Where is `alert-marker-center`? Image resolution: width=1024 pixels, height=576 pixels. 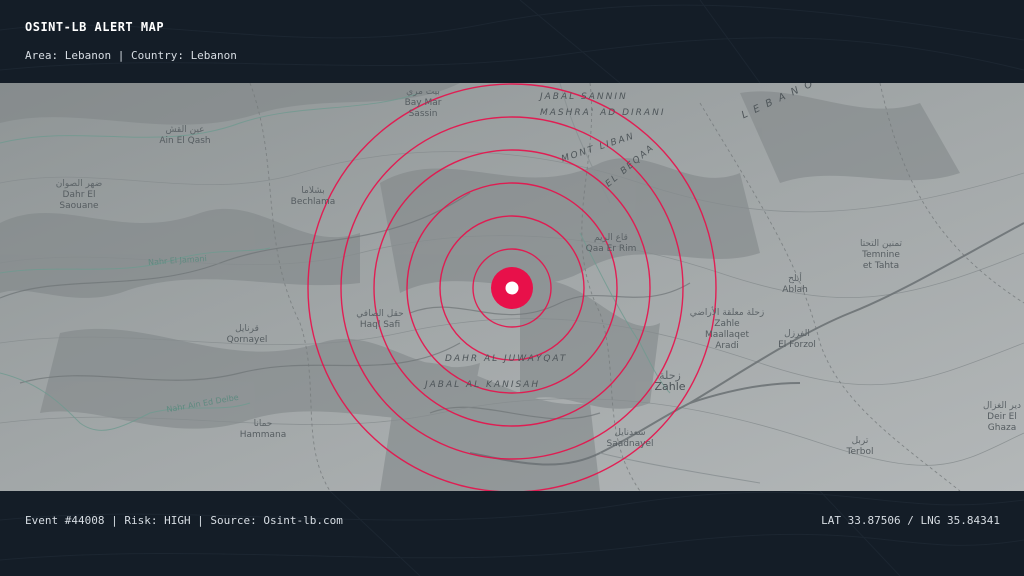
alert-marker-center is located at coordinates (512, 288).